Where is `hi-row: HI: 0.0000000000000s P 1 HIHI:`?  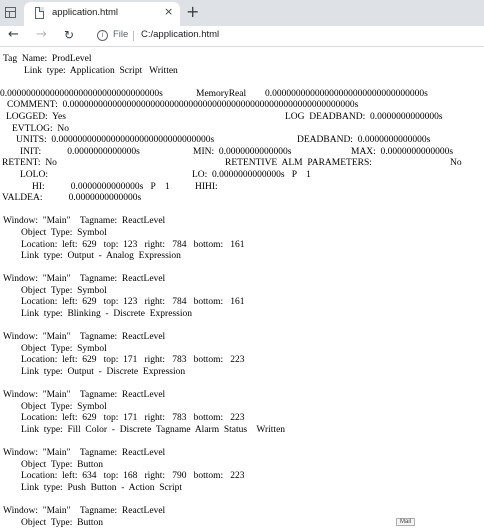 hi-row: HI: 0.0000000000000s P 1 HIHI: is located at coordinates (242, 188).